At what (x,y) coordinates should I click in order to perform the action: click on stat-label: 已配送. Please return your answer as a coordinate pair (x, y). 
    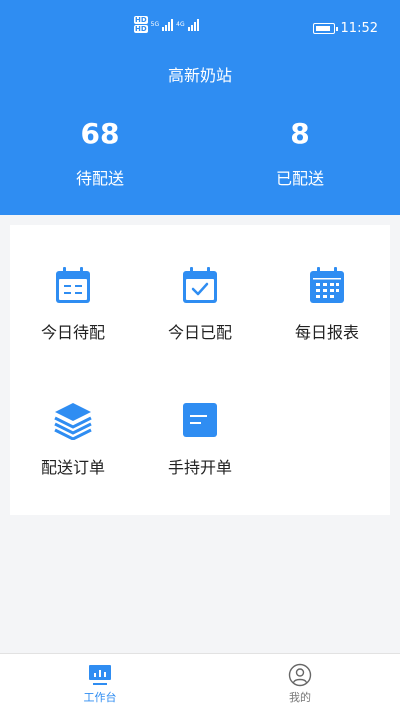
    Looking at the image, I should click on (299, 178).